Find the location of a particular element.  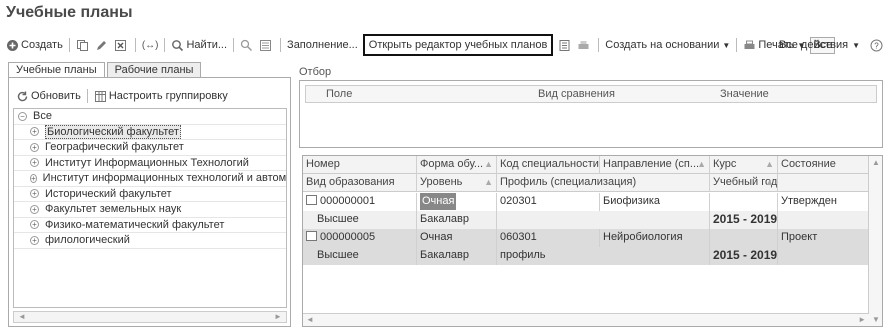

printer-icon is located at coordinates (583, 44).